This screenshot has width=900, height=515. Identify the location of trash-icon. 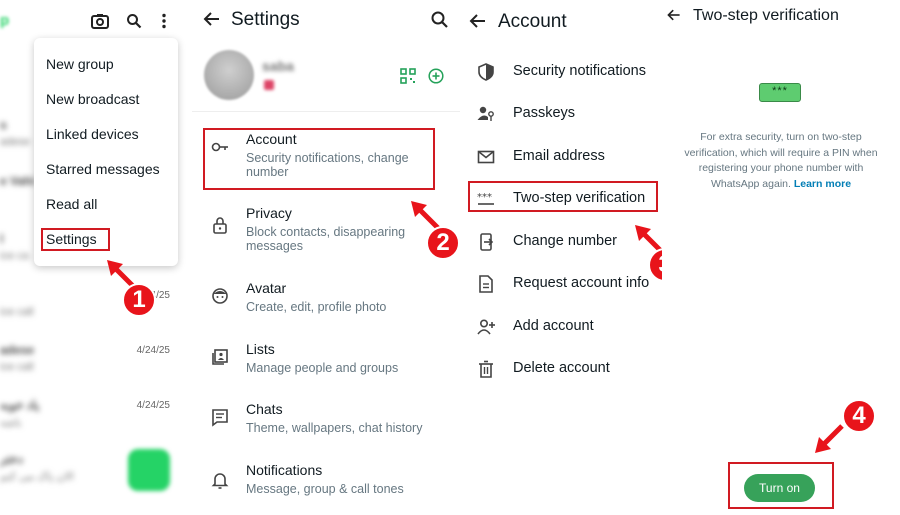
(486, 369).